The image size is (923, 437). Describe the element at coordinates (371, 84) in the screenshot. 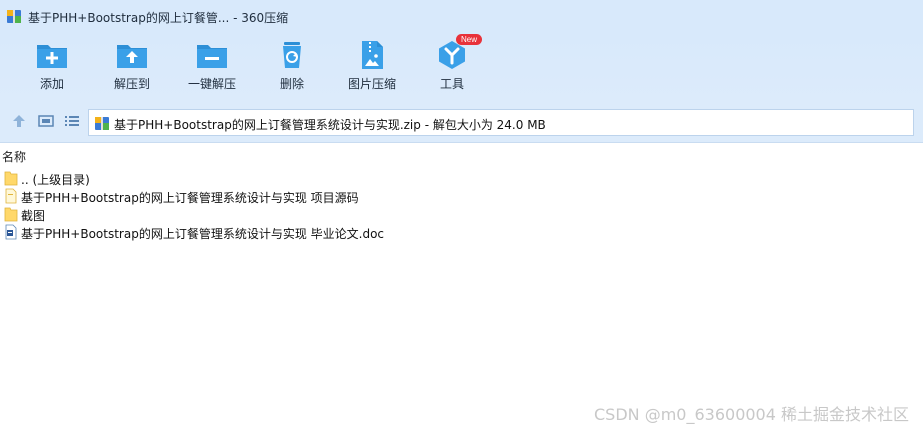

I see `image-compress-label: 图片压缩` at that location.